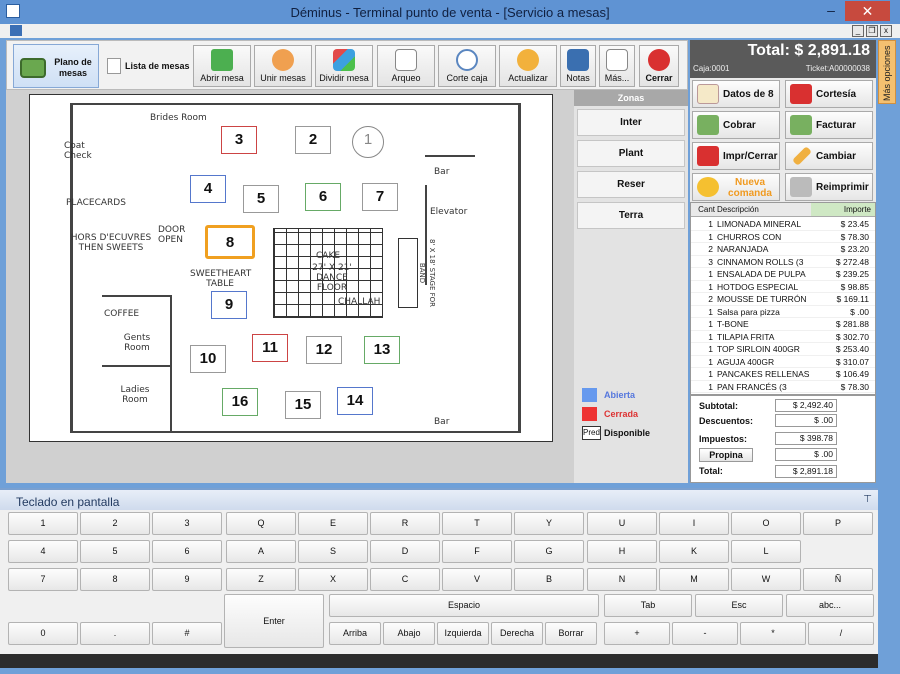 This screenshot has width=900, height=674. Describe the element at coordinates (323, 197) in the screenshot. I see `table-6: 6` at that location.